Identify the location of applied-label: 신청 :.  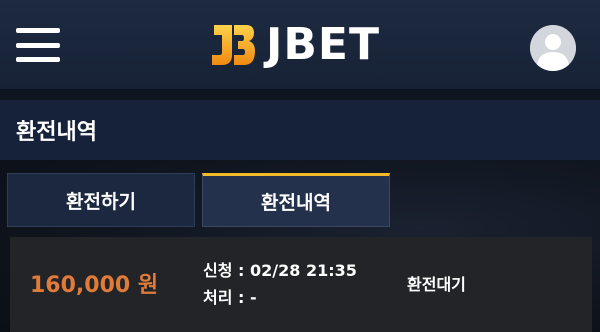
(224, 270).